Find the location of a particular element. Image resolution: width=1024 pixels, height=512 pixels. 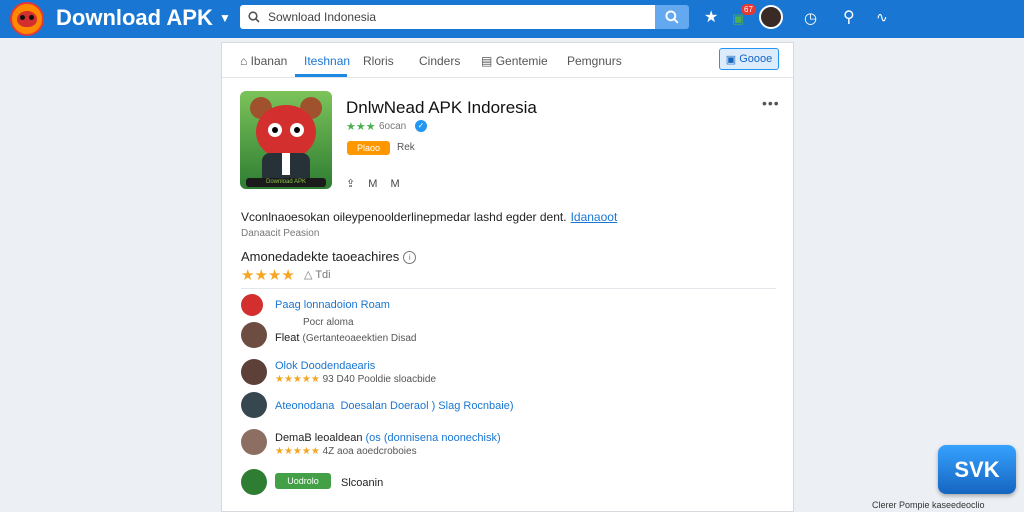

reviewer-name: Olok Doodendaearis is located at coordinates (325, 366).